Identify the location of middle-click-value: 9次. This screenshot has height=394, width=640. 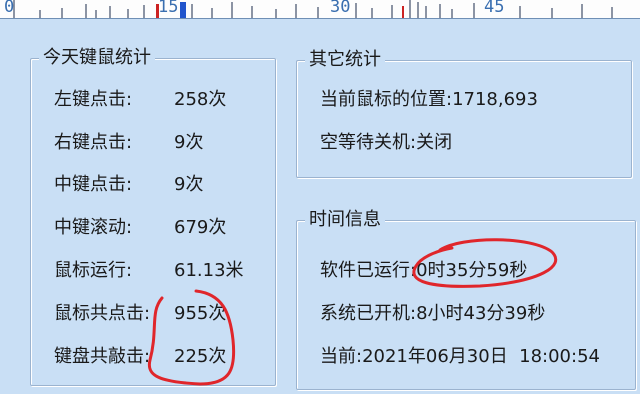
(189, 184).